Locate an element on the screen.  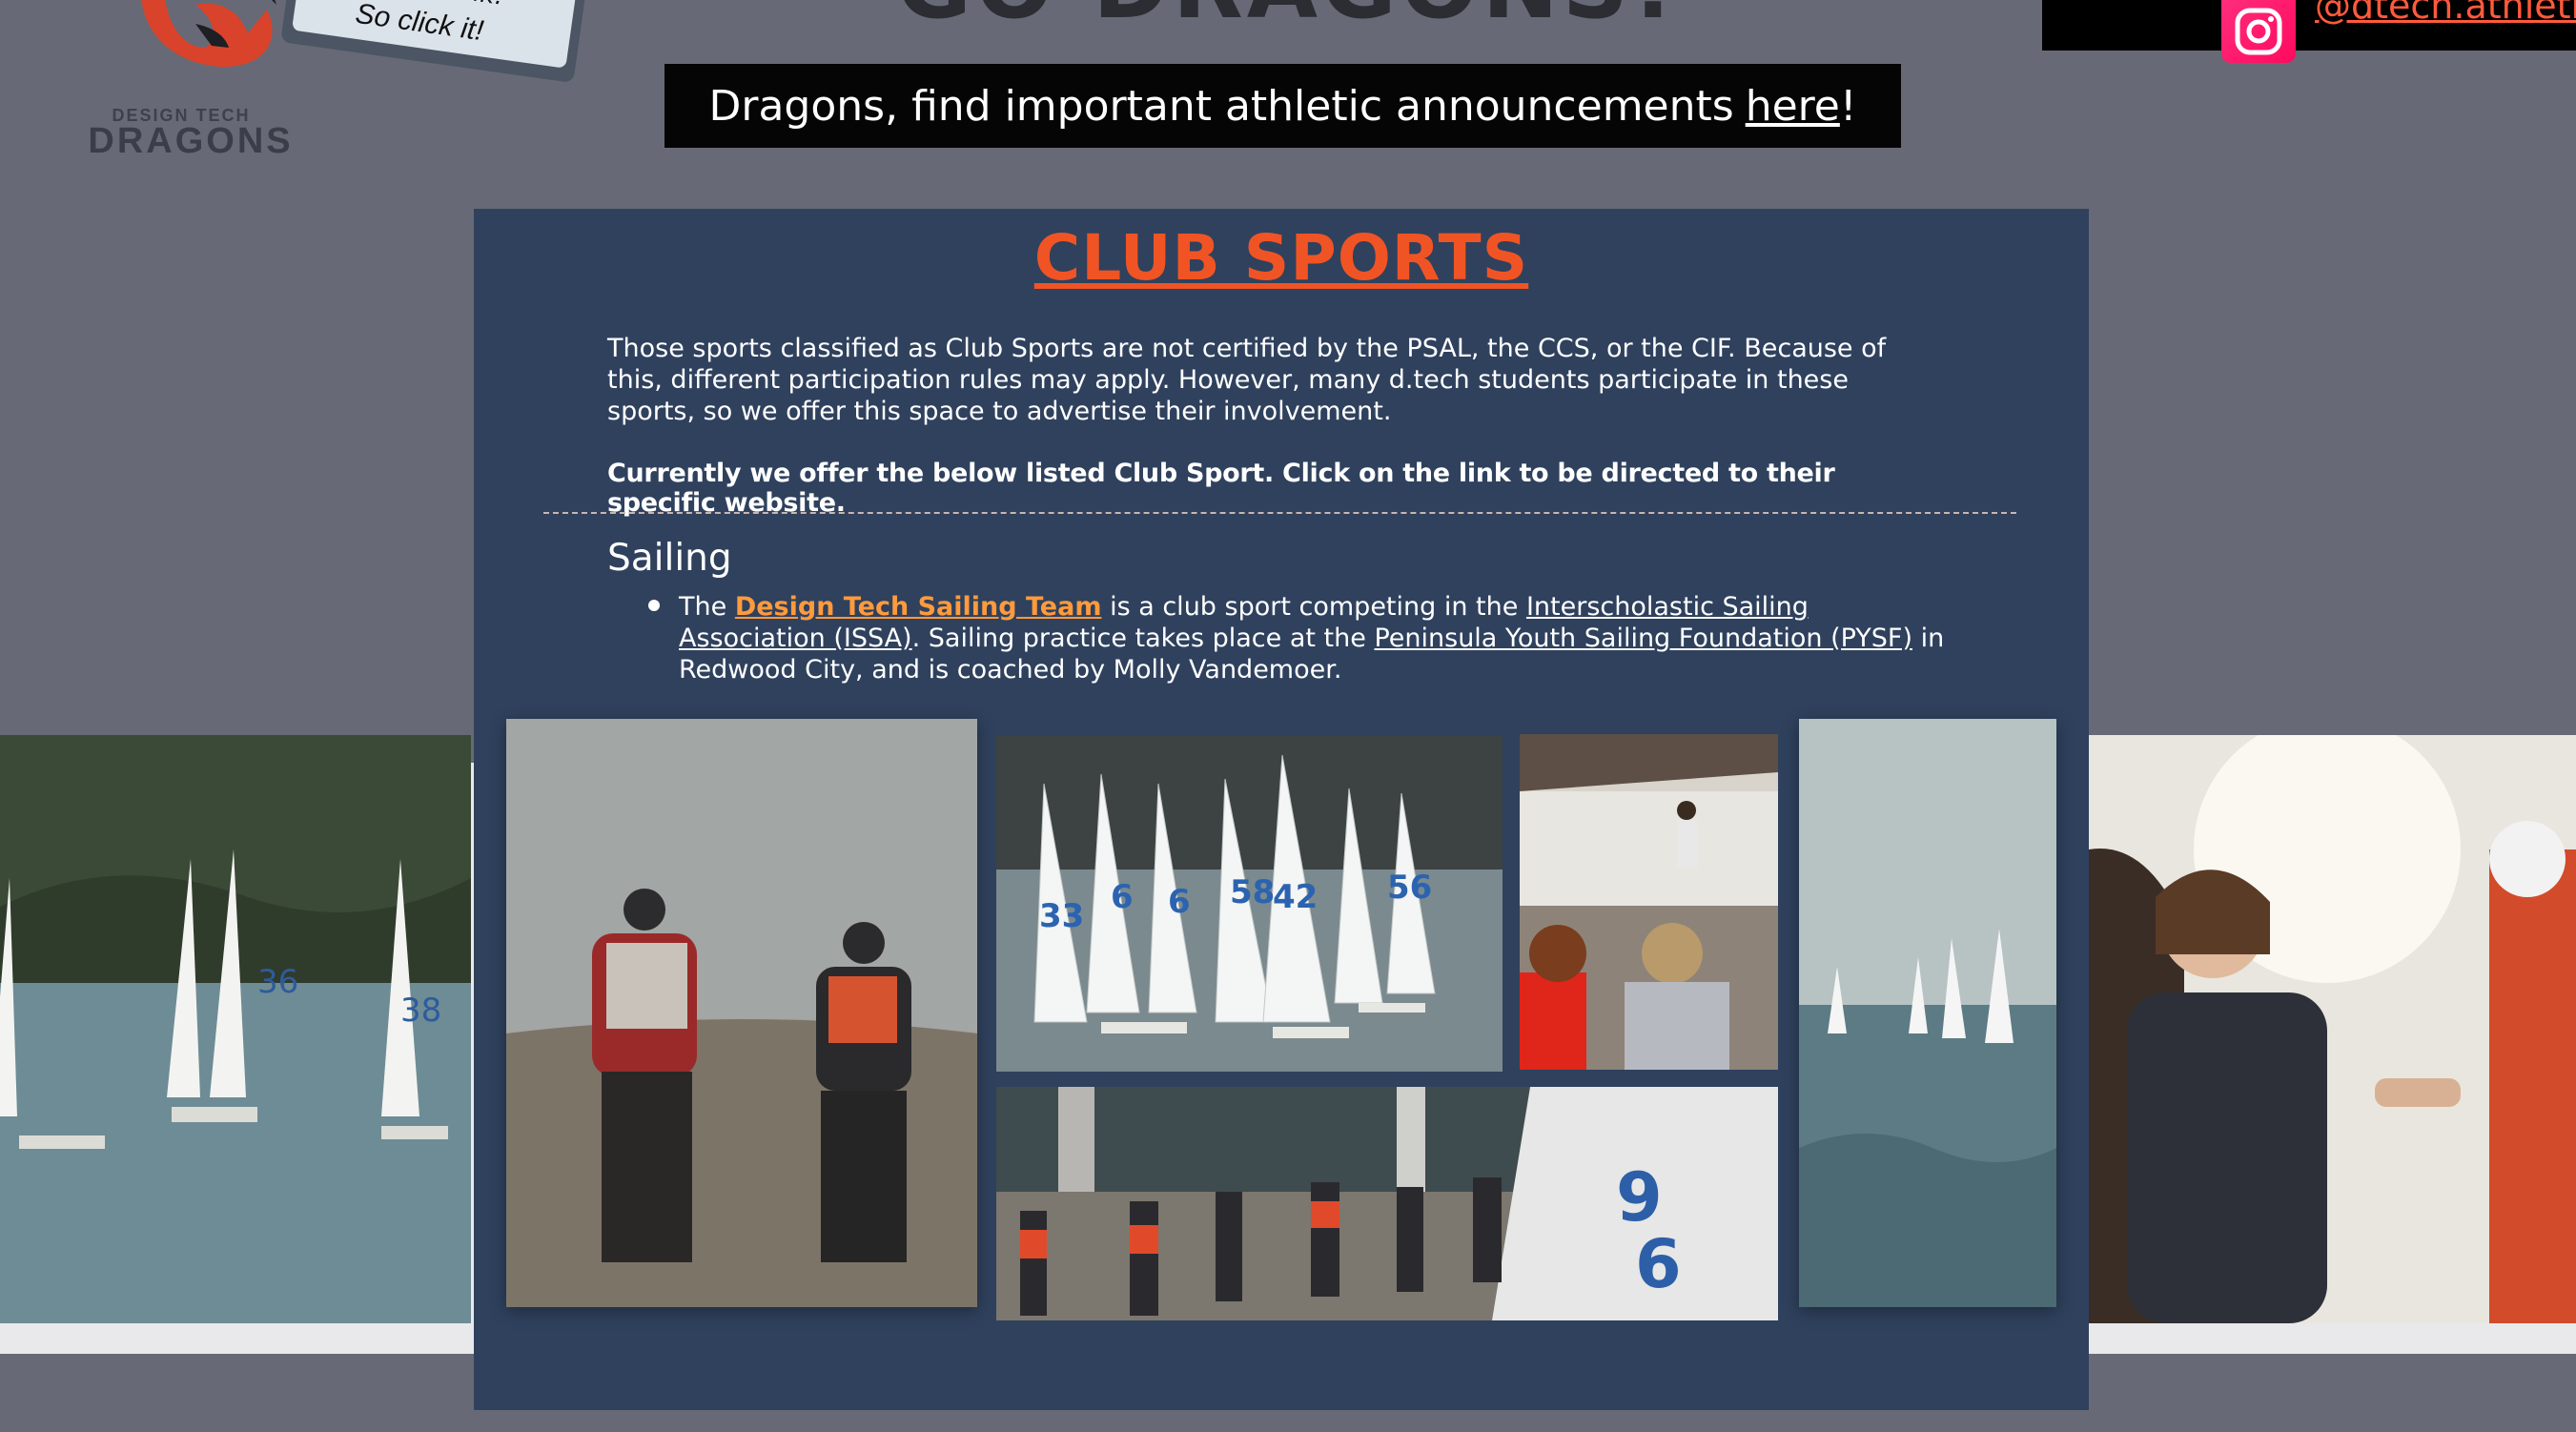
photo-coach-smiling is located at coordinates (2333, 1029).